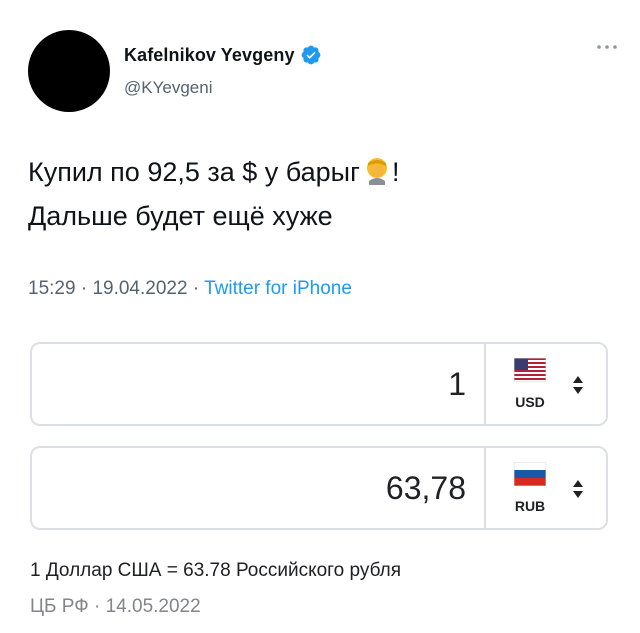  I want to click on ru-flag-icon, so click(530, 474).